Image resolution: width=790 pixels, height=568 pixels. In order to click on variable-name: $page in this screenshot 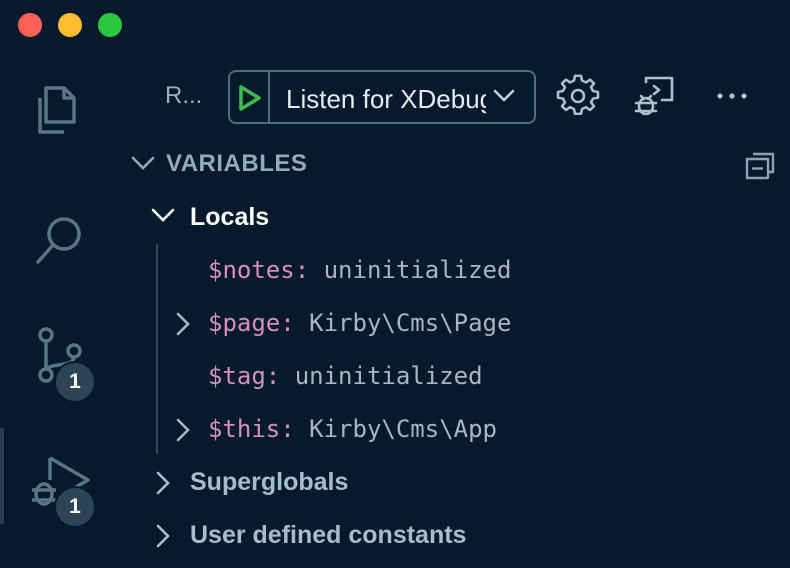, I will do `click(244, 323)`.